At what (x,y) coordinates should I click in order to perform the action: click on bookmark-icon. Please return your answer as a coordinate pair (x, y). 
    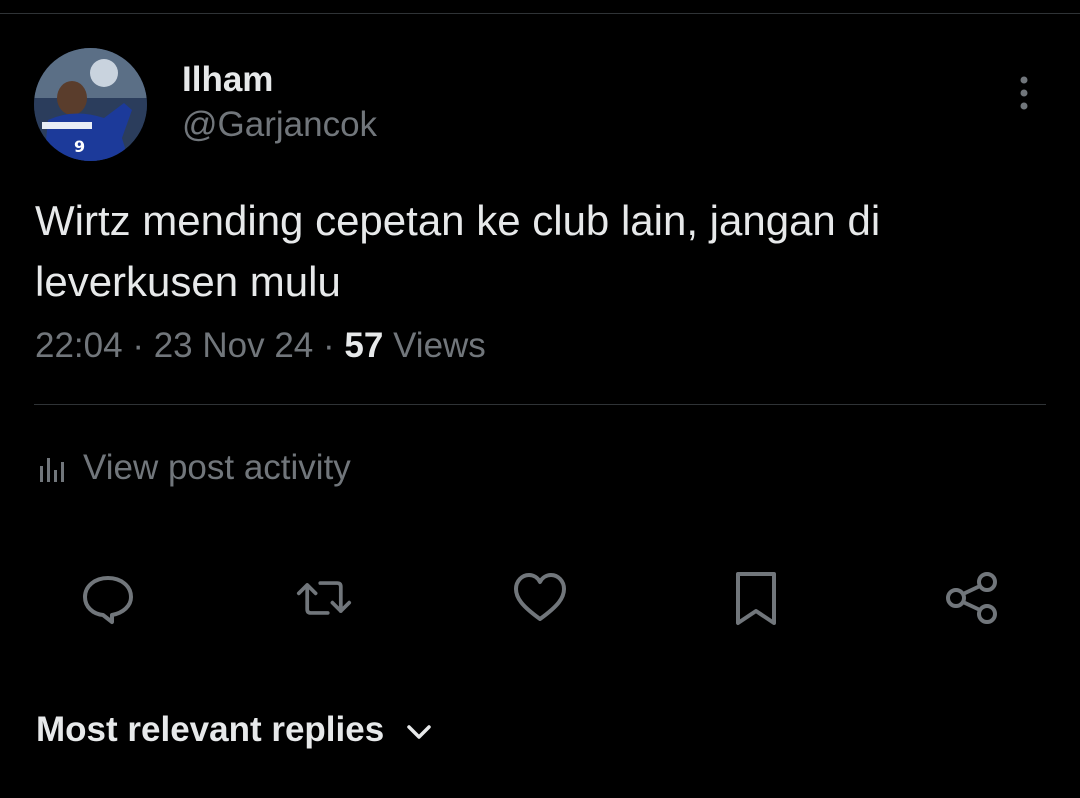
    Looking at the image, I should click on (756, 598).